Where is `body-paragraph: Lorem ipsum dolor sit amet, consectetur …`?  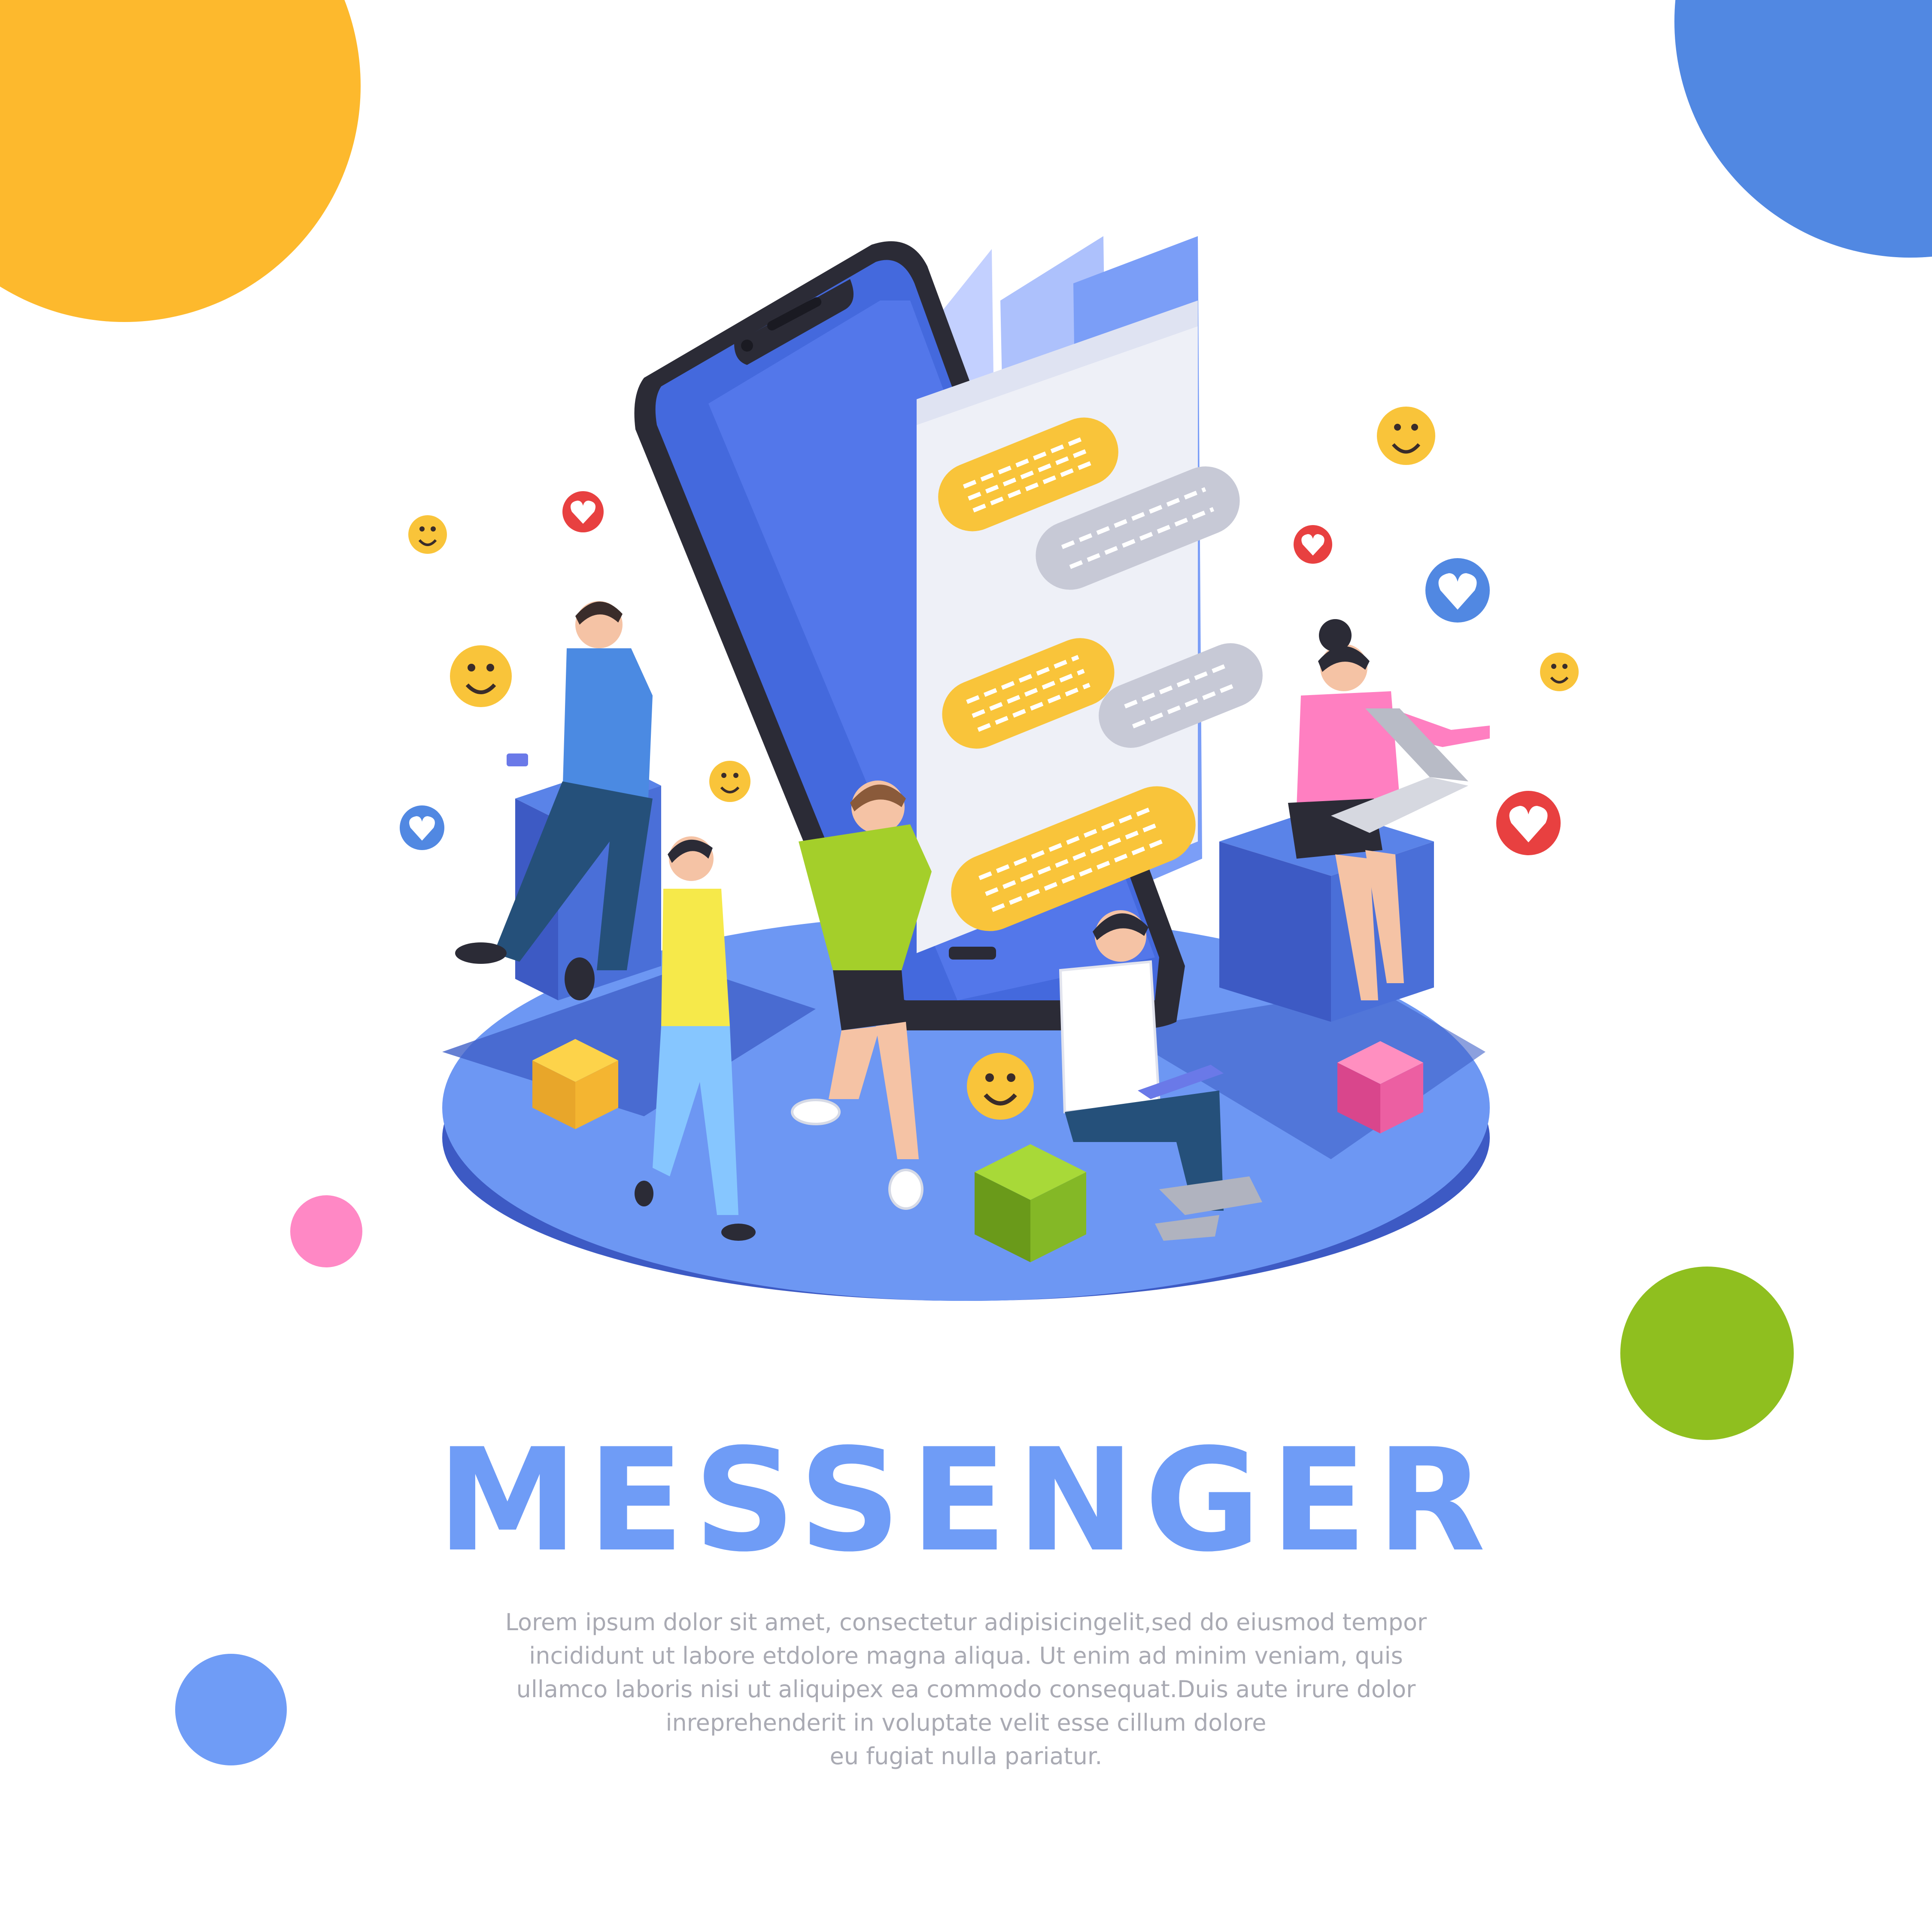
body-paragraph: Lorem ipsum dolor sit amet, consectetur … is located at coordinates (966, 1689).